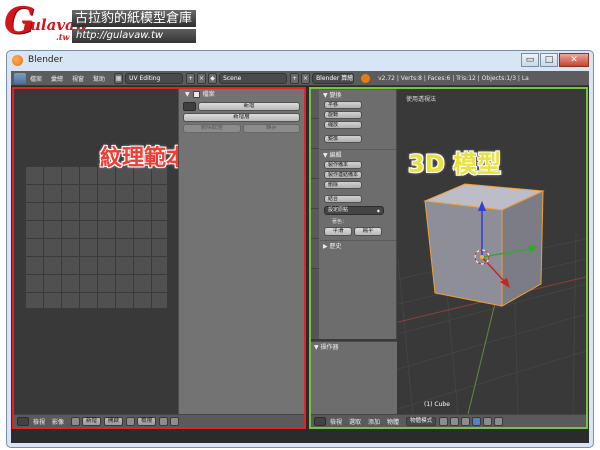 The height and width of the screenshot is (450, 600). What do you see at coordinates (189, 106) in the screenshot?
I see `brush-icon` at bounding box center [189, 106].